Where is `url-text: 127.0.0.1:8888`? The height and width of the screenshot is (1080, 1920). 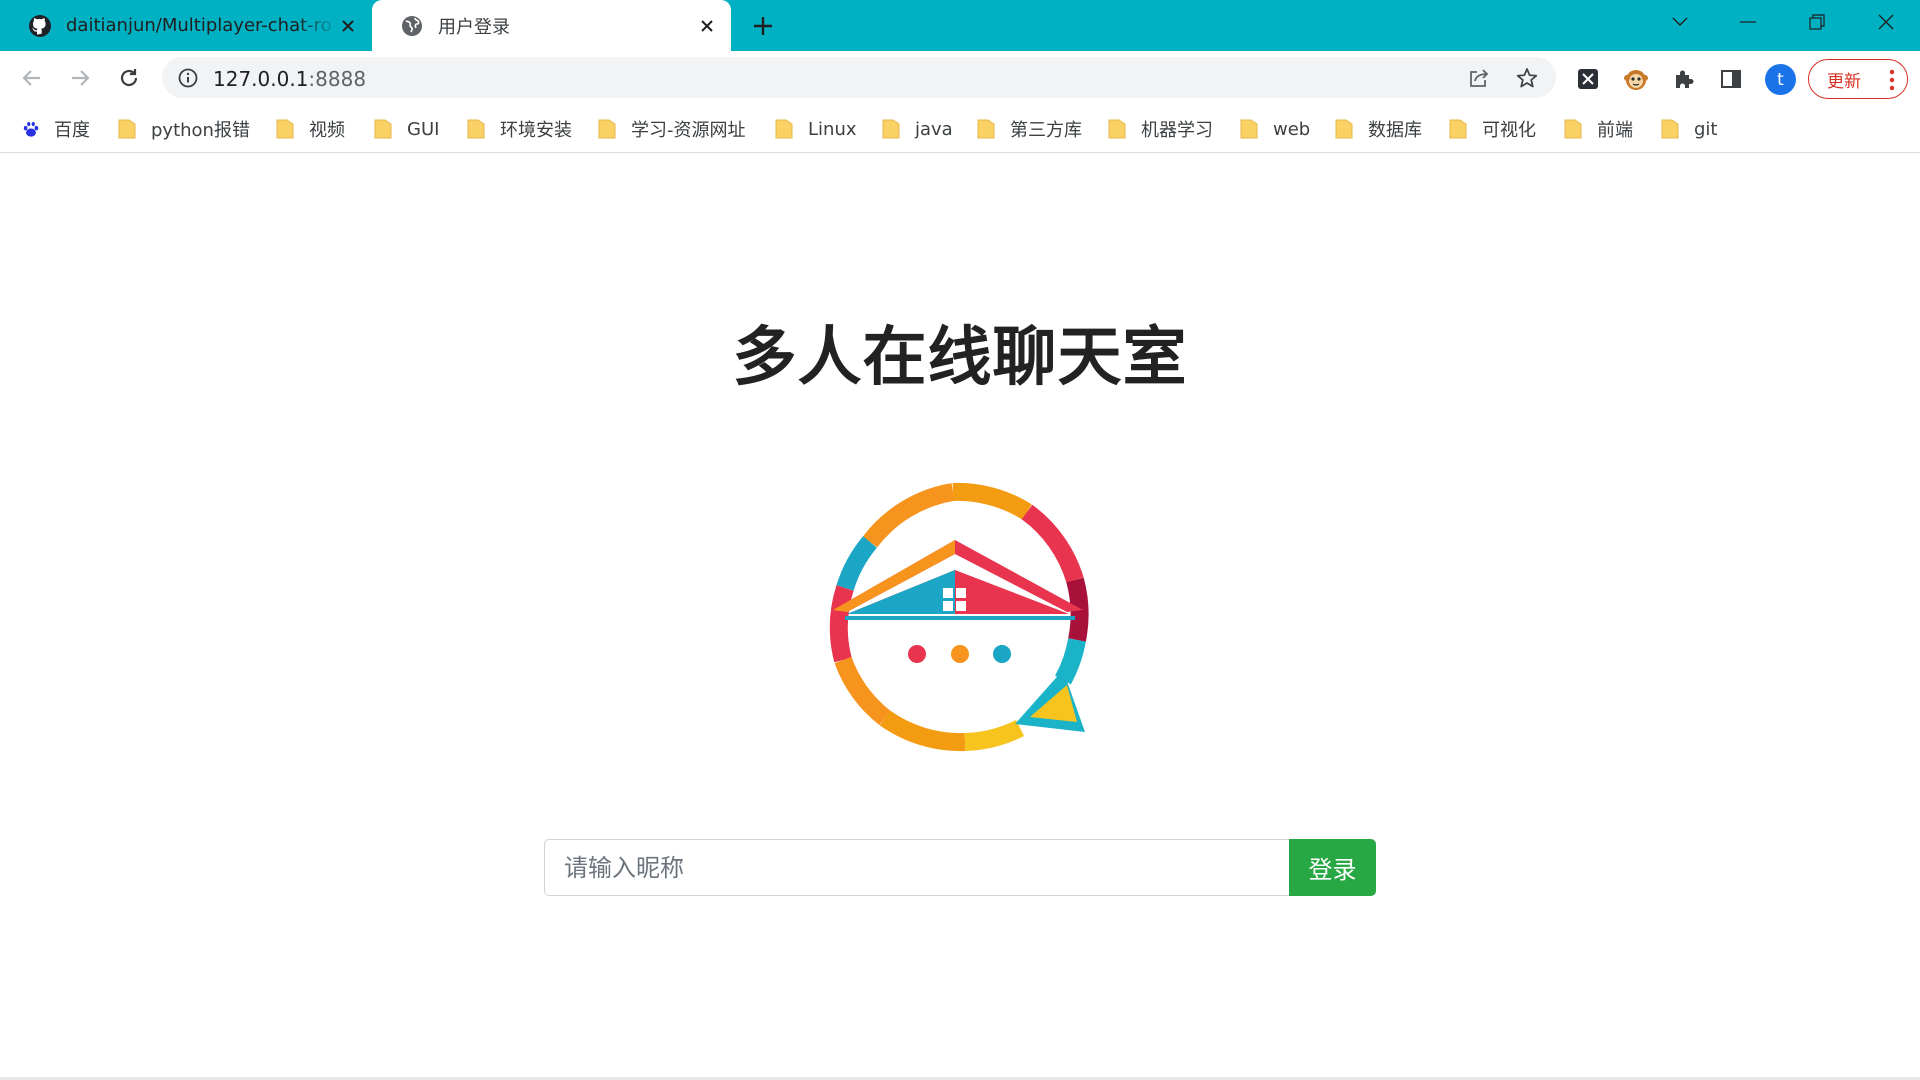
url-text: 127.0.0.1:8888 is located at coordinates (290, 79).